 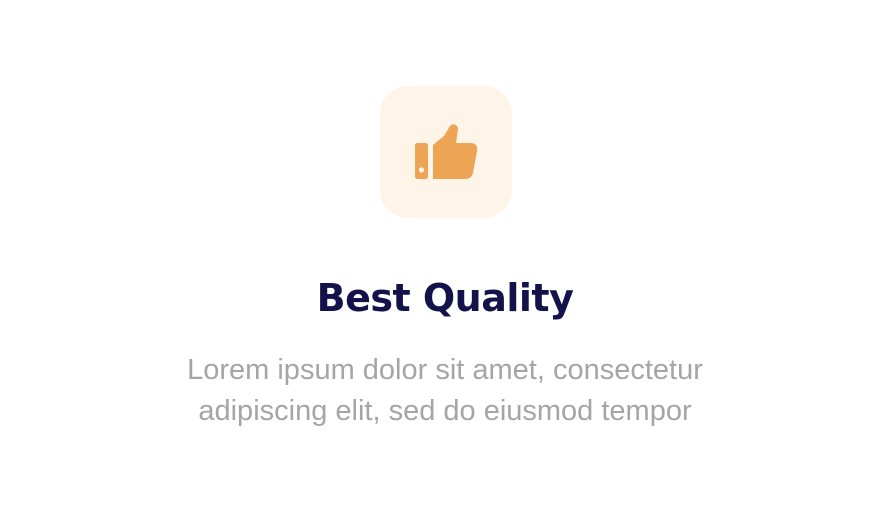 I want to click on description-line: Lorem ipsum dolor sit amet, consectetur, so click(x=445, y=370).